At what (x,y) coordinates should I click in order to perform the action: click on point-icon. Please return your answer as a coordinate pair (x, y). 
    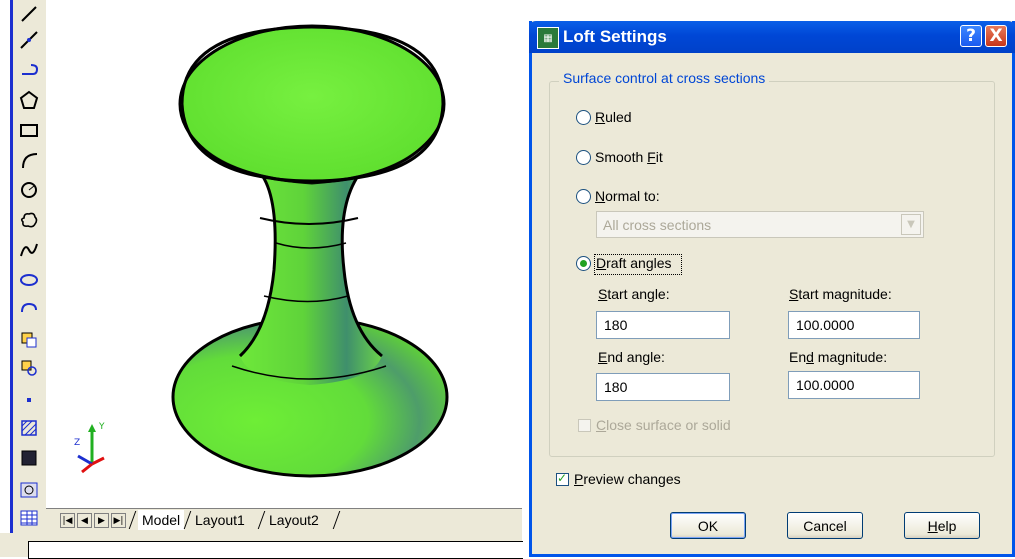
    Looking at the image, I should click on (29, 400).